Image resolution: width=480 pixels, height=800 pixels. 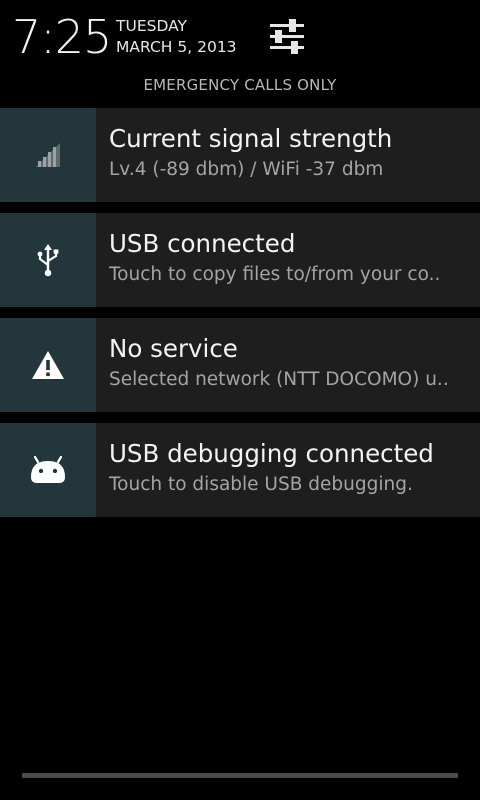 I want to click on date-block: TUESDAY MARCH 5, 2013, so click(x=176, y=37).